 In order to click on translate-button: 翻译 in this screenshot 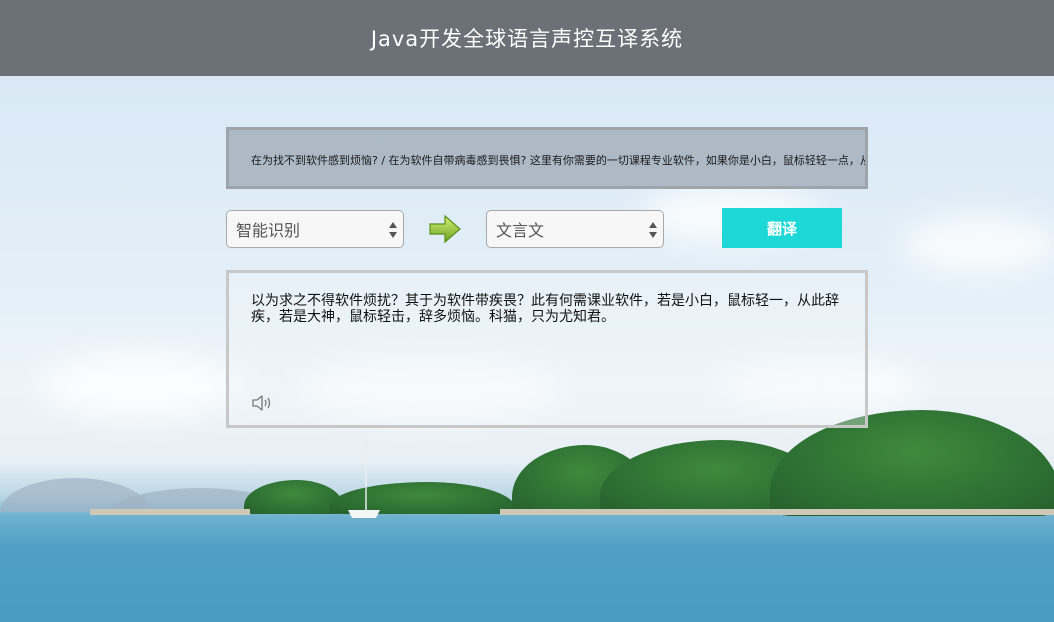, I will do `click(782, 228)`.